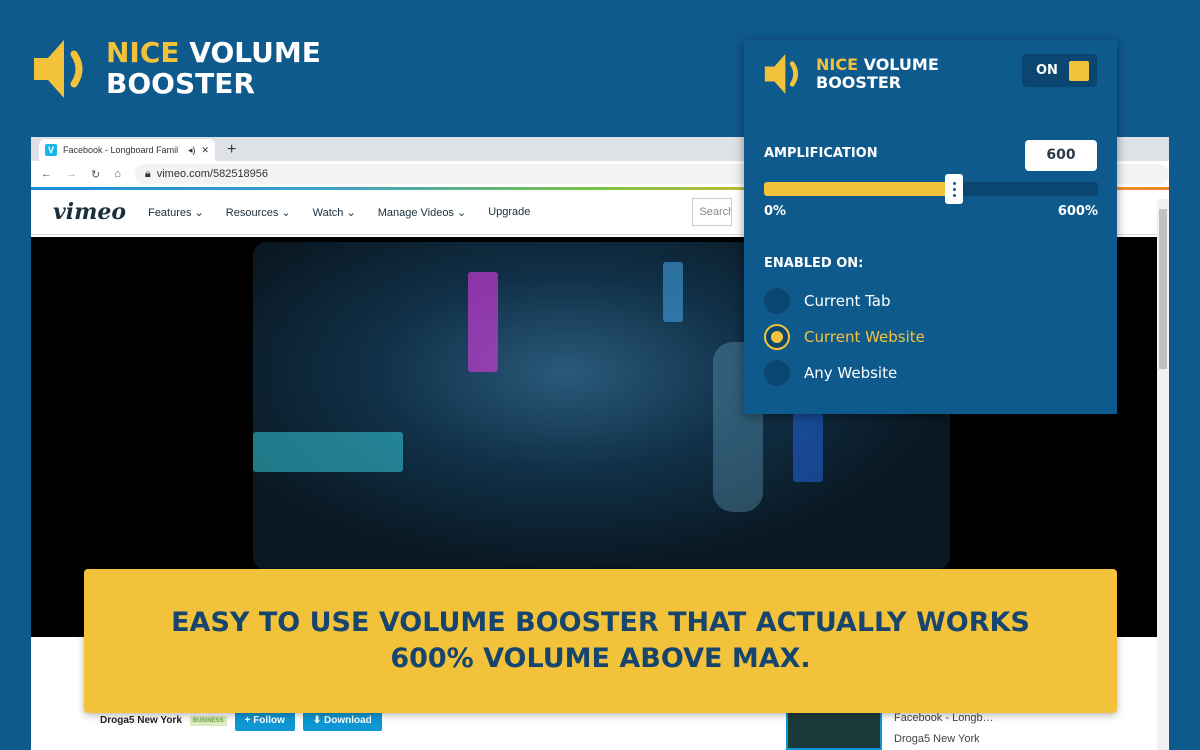 This screenshot has height=750, width=1200. I want to click on brand-volume: VOLUME, so click(255, 53).